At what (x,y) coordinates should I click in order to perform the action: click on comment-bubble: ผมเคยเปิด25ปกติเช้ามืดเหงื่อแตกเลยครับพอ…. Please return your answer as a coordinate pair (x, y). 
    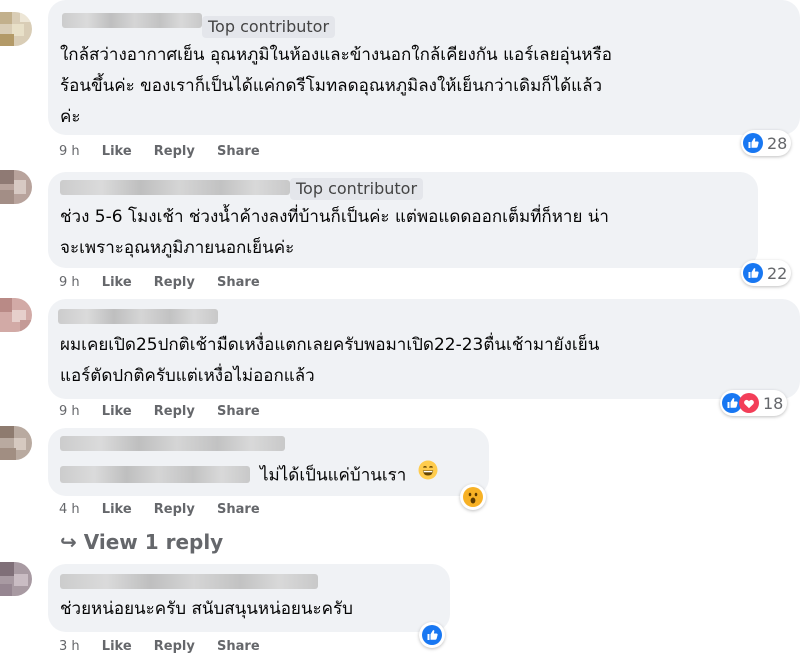
    Looking at the image, I should click on (424, 349).